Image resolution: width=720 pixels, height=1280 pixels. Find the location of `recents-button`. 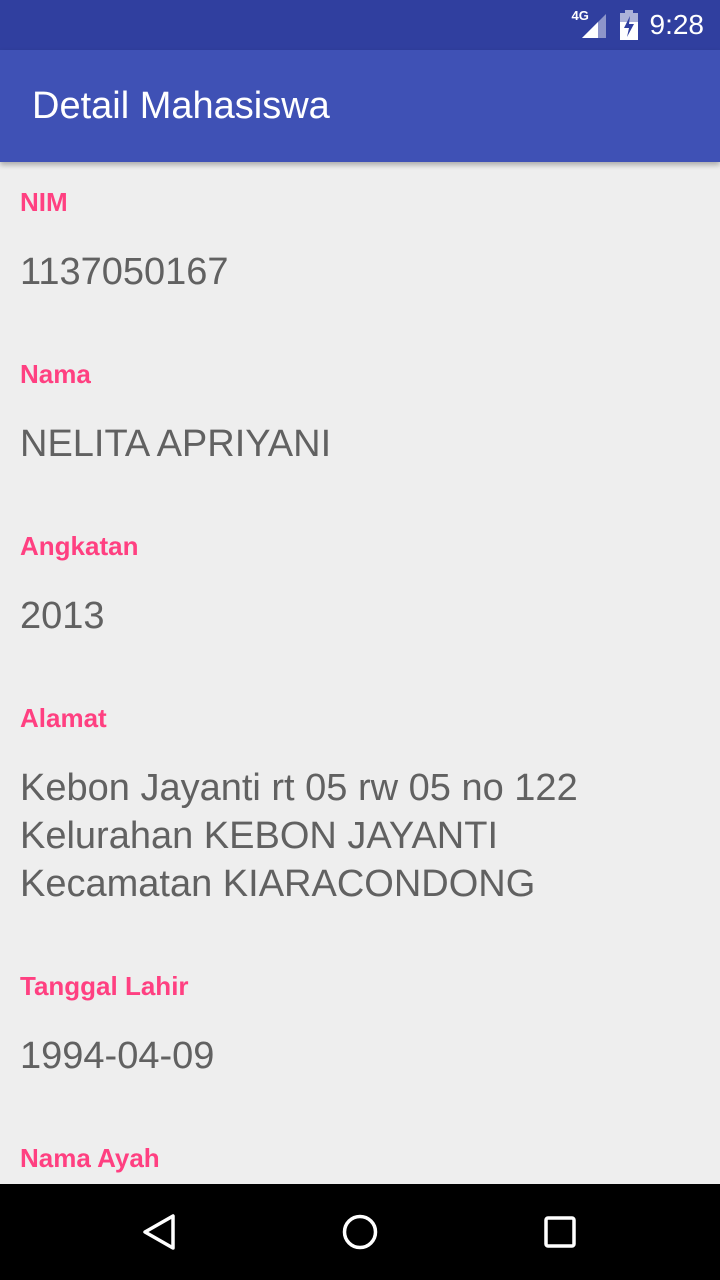

recents-button is located at coordinates (560, 1232).